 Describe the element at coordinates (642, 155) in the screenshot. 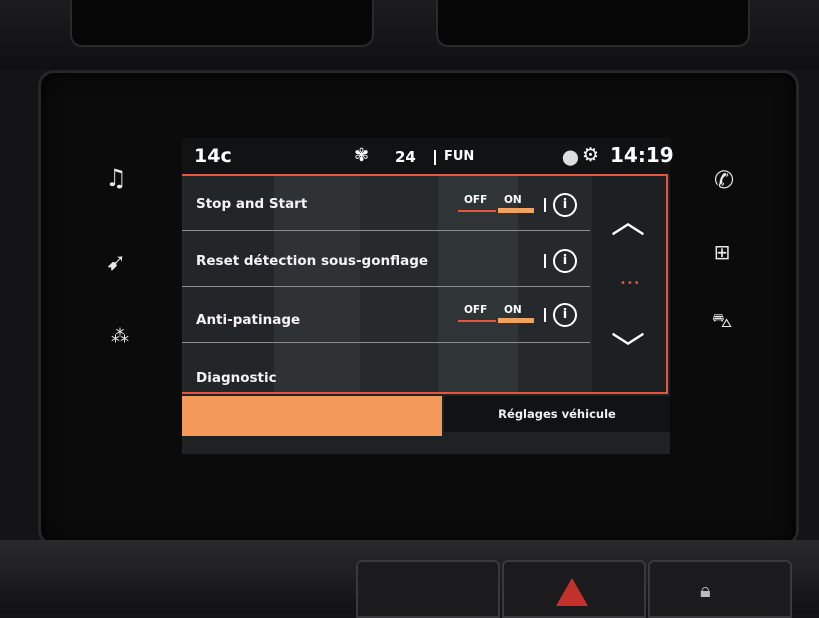

I see `clock: 14:19` at that location.